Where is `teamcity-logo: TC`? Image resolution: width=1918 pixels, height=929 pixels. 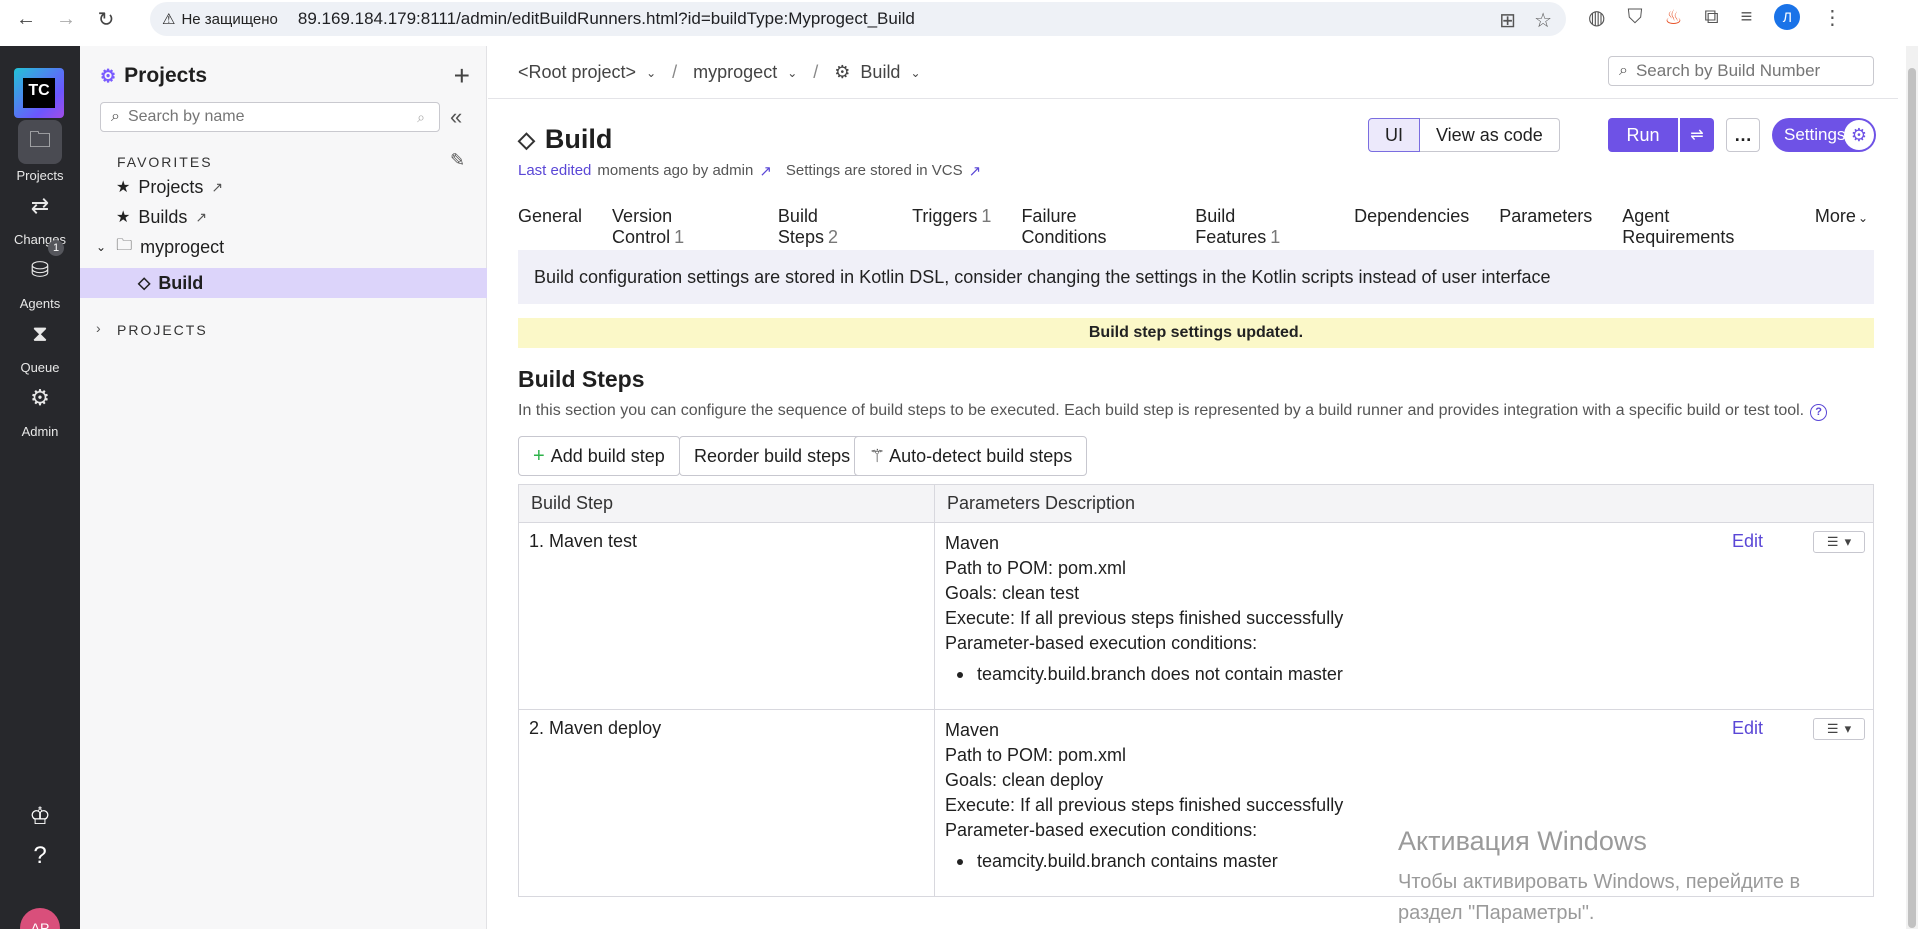 teamcity-logo: TC is located at coordinates (39, 93).